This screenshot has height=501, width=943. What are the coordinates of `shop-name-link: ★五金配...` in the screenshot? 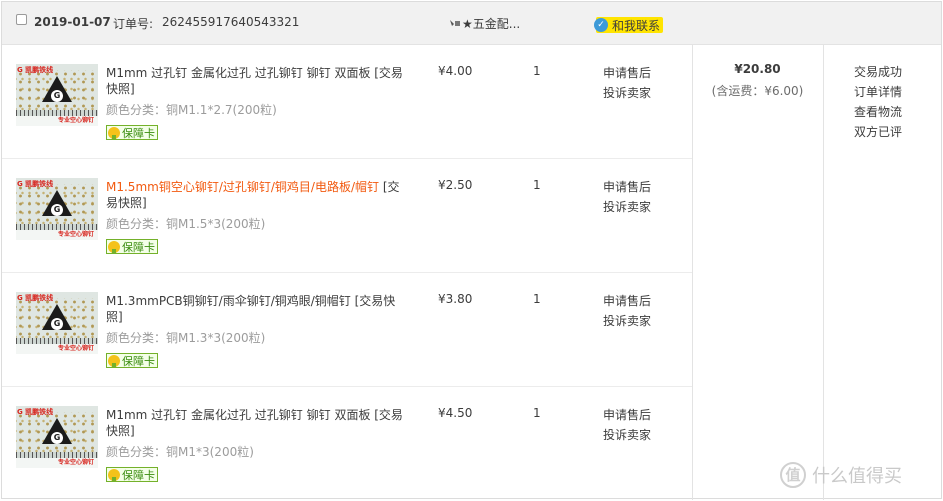 It's located at (491, 23).